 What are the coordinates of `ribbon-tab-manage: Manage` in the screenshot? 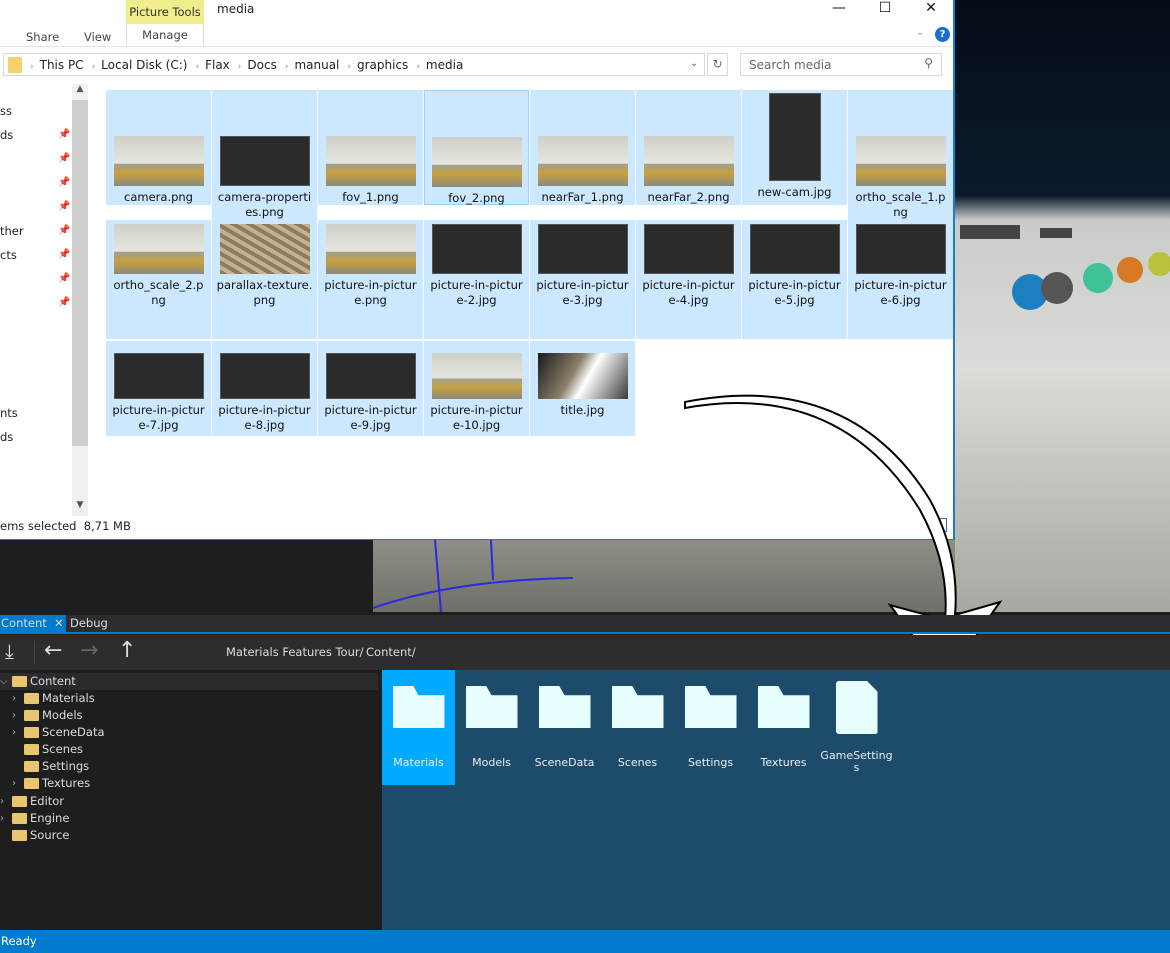 It's located at (165, 35).